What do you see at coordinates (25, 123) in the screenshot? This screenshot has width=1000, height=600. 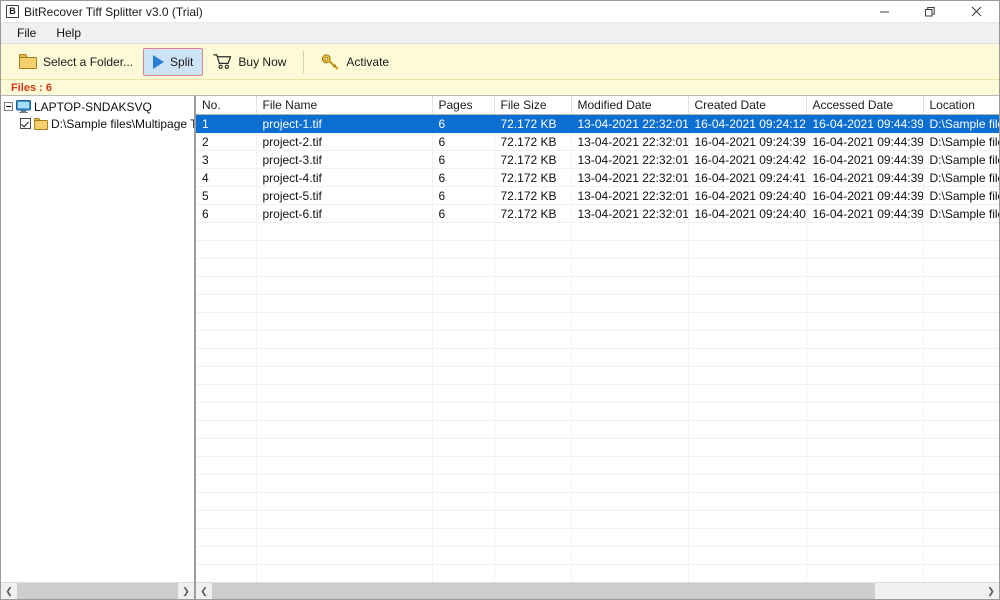 I see `folder-checkbox` at bounding box center [25, 123].